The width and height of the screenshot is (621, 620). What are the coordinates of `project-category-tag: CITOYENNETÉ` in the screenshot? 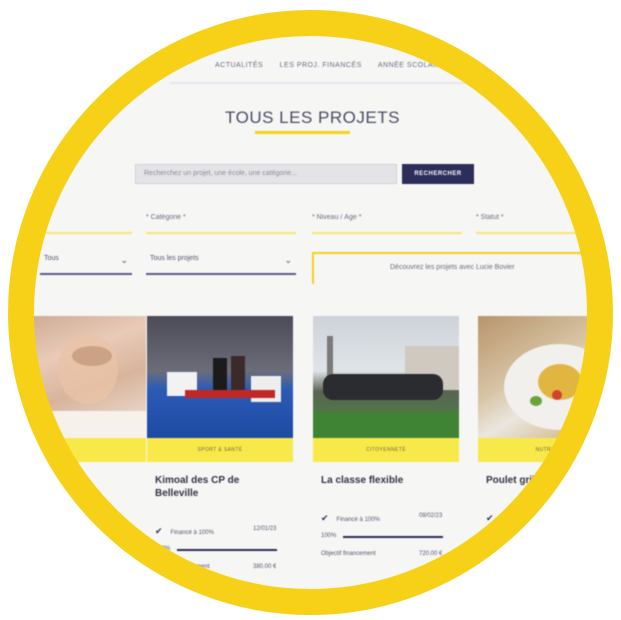 It's located at (386, 450).